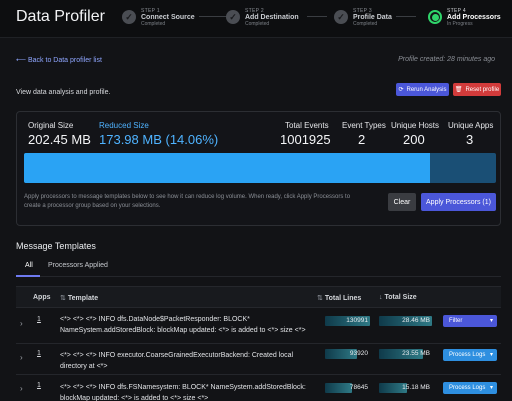 The height and width of the screenshot is (401, 512). Describe the element at coordinates (59, 139) in the screenshot. I see `original-size-value: 202.45 MB` at that location.